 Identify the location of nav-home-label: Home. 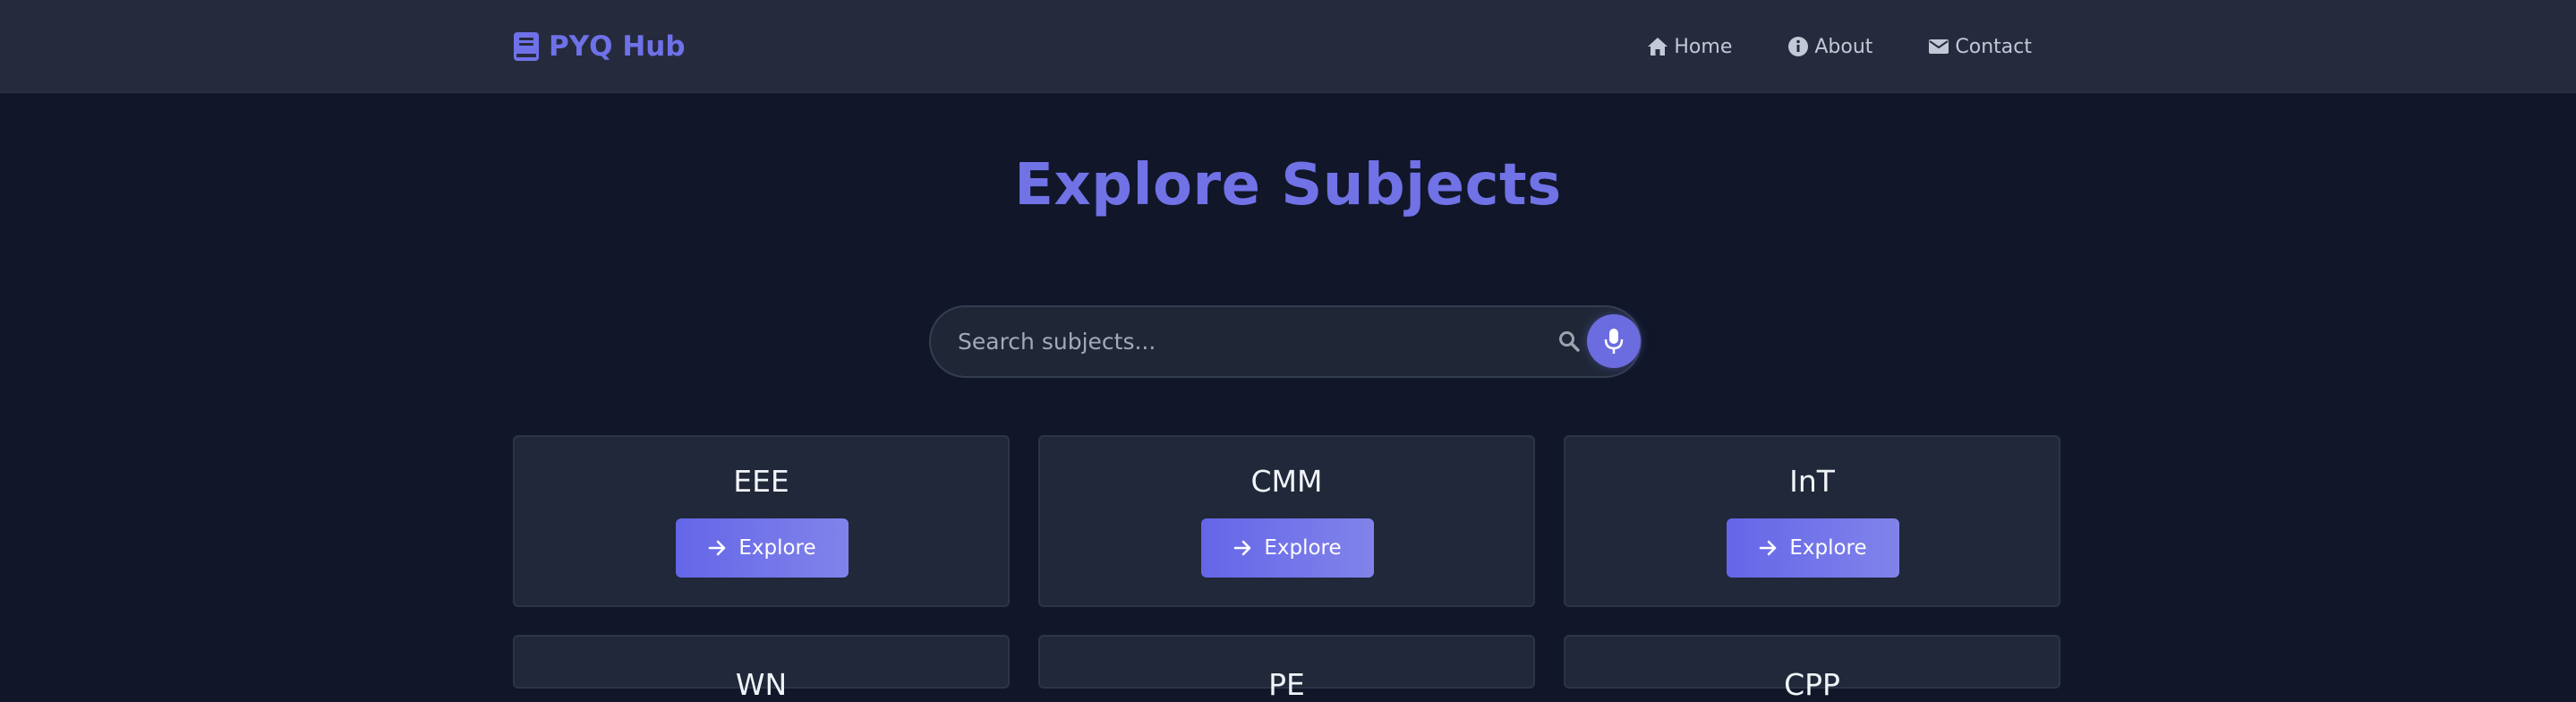
(1703, 46).